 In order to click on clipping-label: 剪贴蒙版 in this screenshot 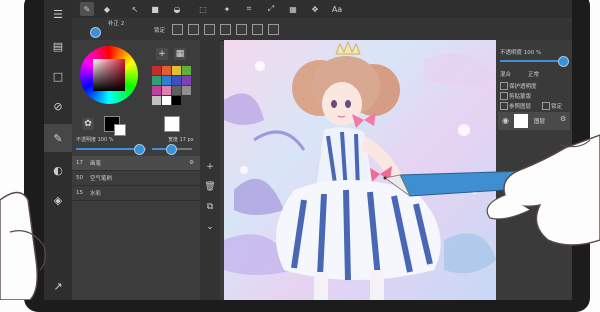, I will do `click(520, 97)`.